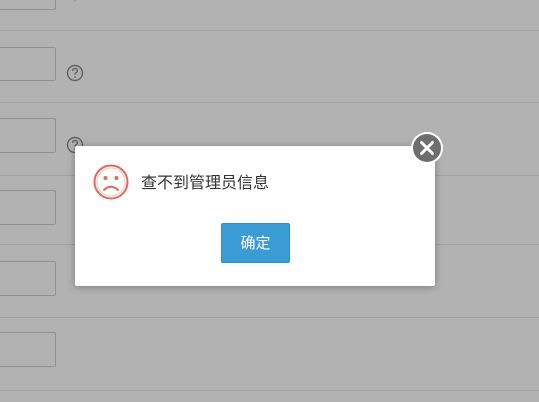 Image resolution: width=539 pixels, height=402 pixels. Describe the element at coordinates (255, 243) in the screenshot. I see `confirm-button: 确定` at that location.